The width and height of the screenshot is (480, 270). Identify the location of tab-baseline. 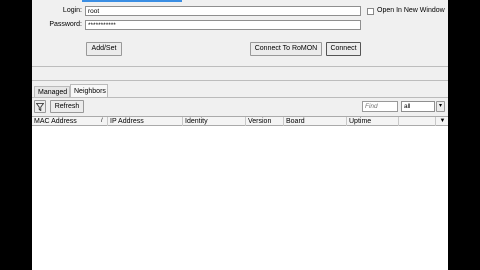
(240, 97).